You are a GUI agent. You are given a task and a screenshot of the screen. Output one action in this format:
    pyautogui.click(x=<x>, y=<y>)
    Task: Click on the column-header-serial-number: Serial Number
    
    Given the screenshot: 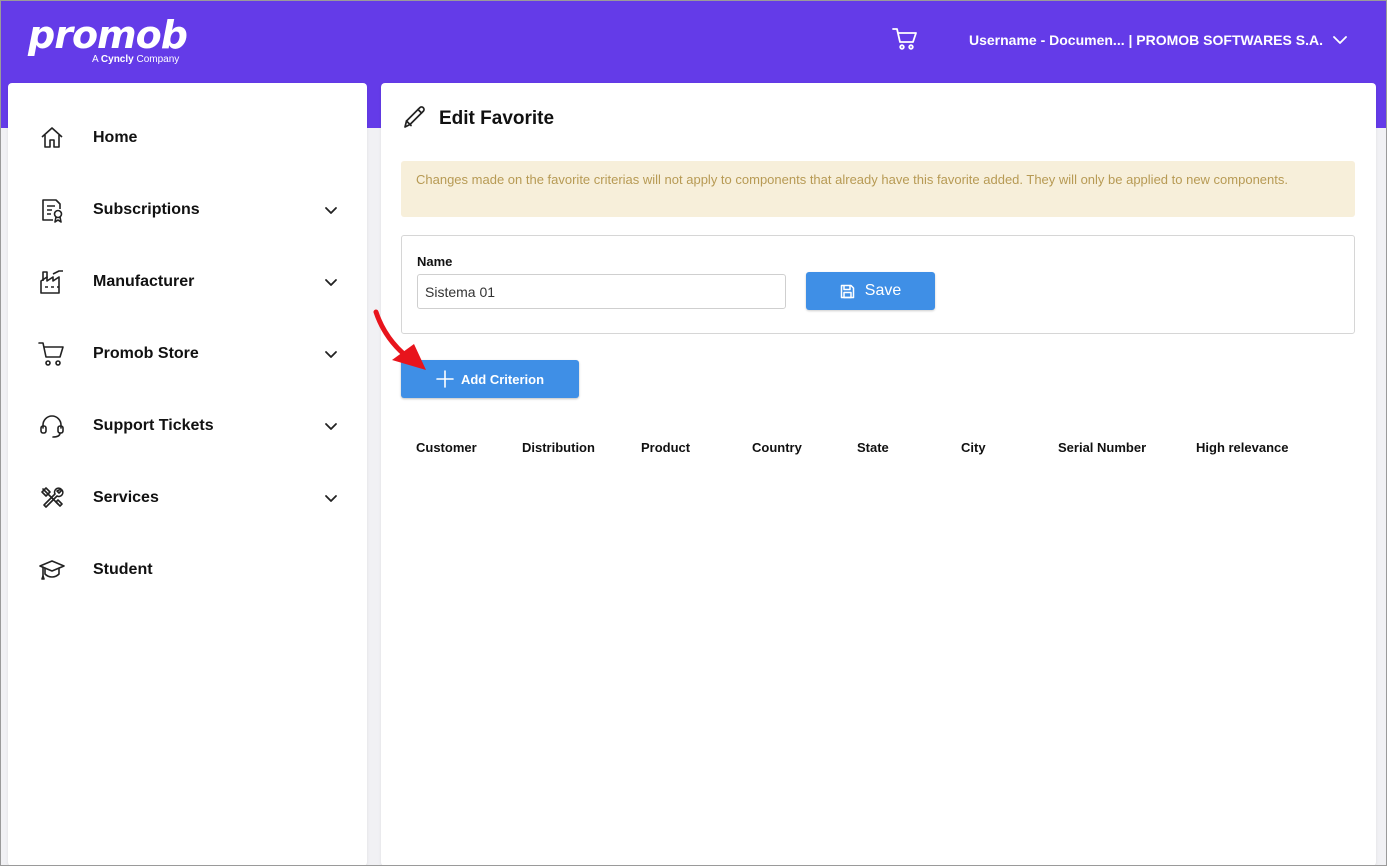 What is the action you would take?
    pyautogui.click(x=1102, y=447)
    